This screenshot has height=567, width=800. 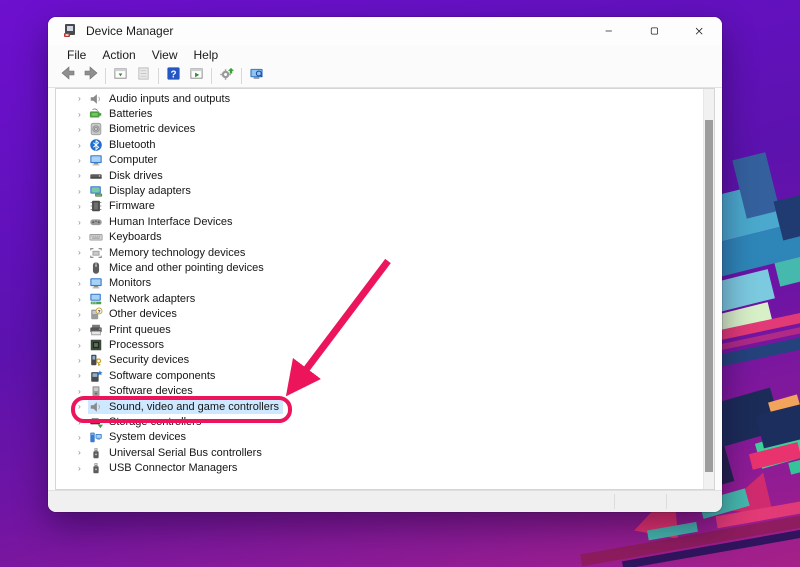 I want to click on tree-item-mice-and-other-pointing-devices: › Mice and other pointing devices, so click(x=379, y=267).